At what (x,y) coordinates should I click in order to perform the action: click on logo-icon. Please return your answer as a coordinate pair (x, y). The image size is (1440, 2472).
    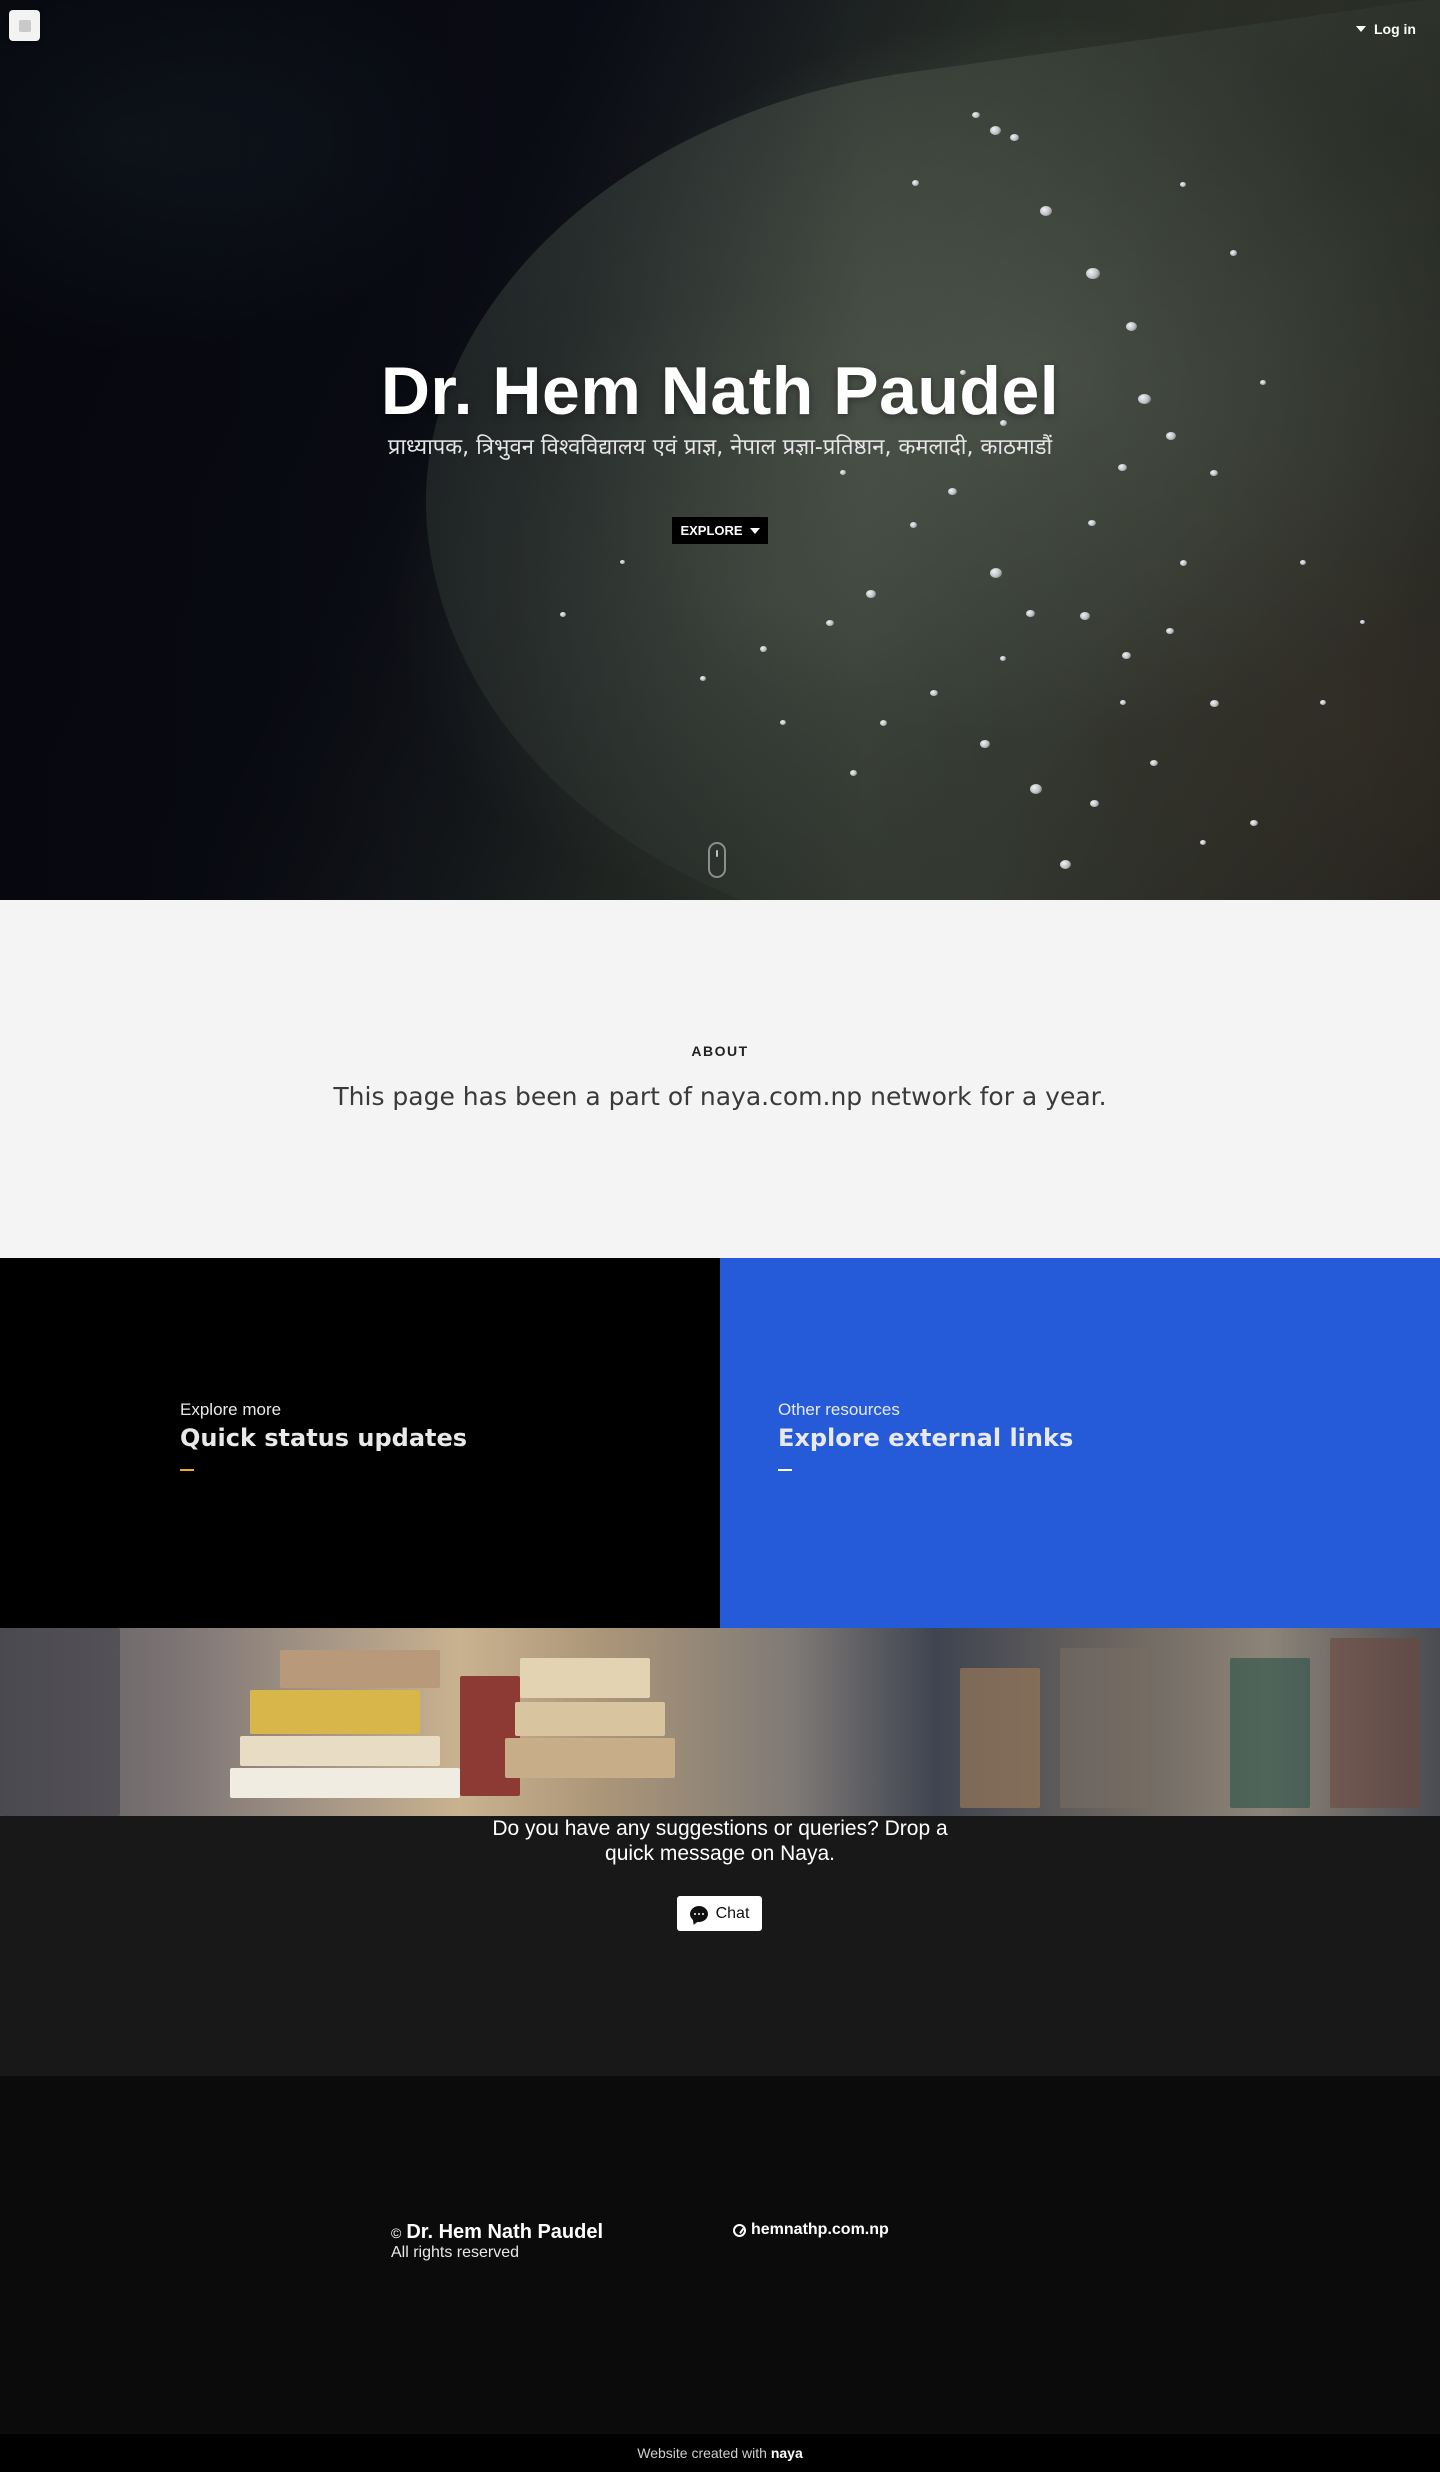
    Looking at the image, I should click on (24, 25).